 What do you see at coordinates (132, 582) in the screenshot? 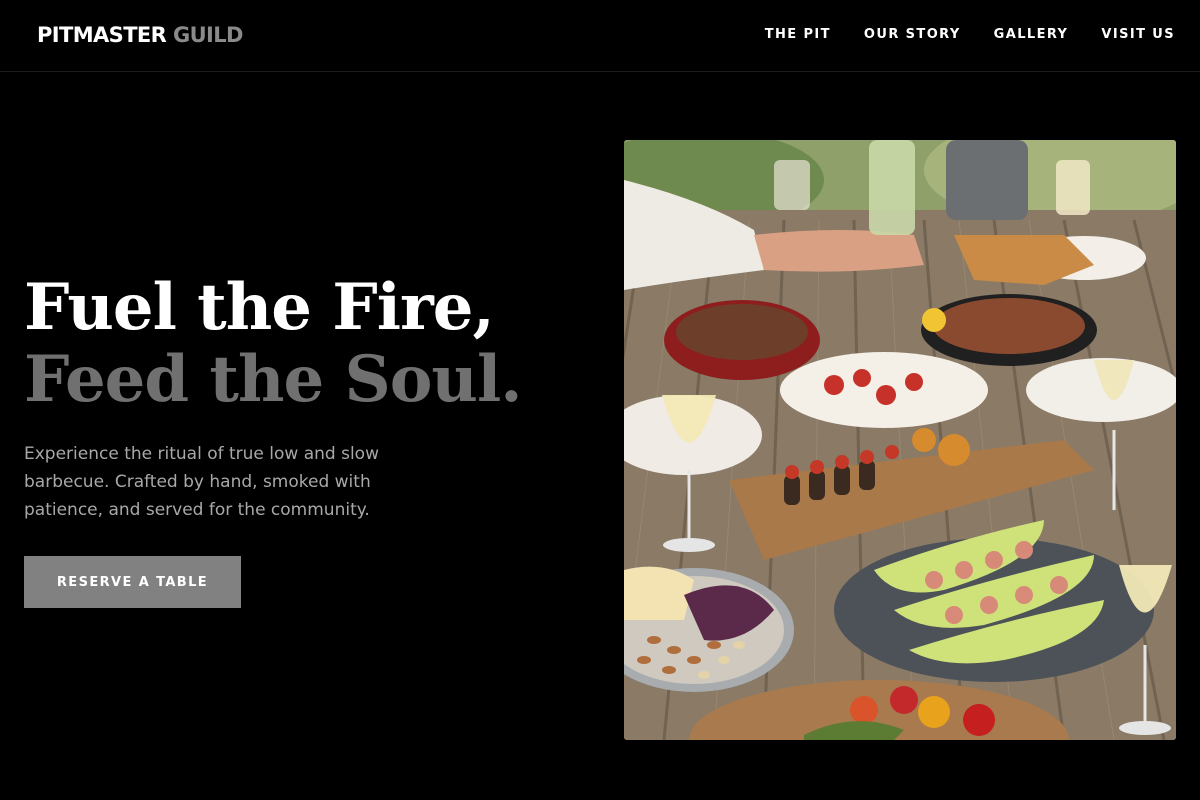
I see `reserve-table-button: RESERVE A TABLE` at bounding box center [132, 582].